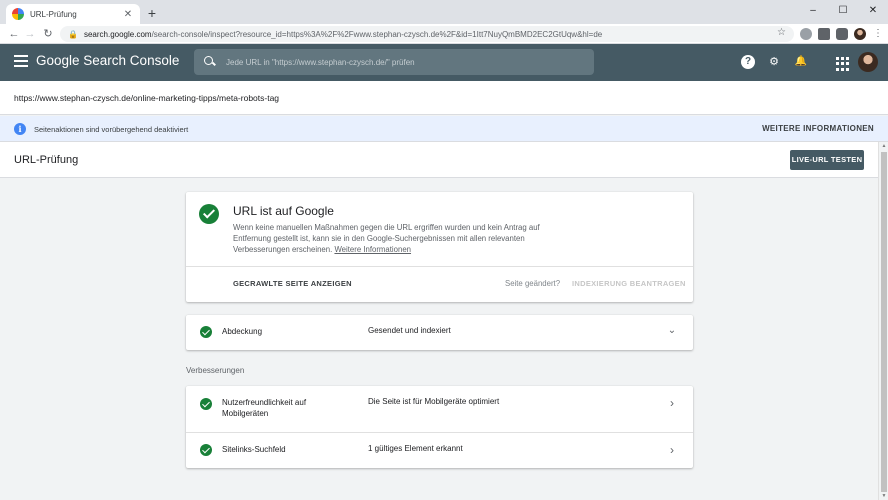 The height and width of the screenshot is (500, 888). Describe the element at coordinates (781, 32) in the screenshot. I see `bookmark-star-icon: ☆` at that location.